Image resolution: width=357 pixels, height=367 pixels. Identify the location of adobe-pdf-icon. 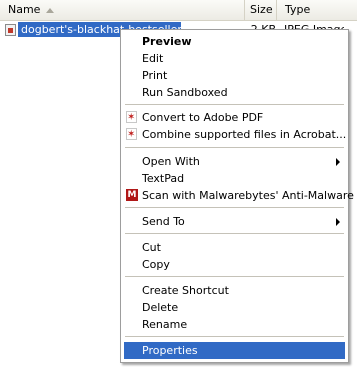
(131, 117).